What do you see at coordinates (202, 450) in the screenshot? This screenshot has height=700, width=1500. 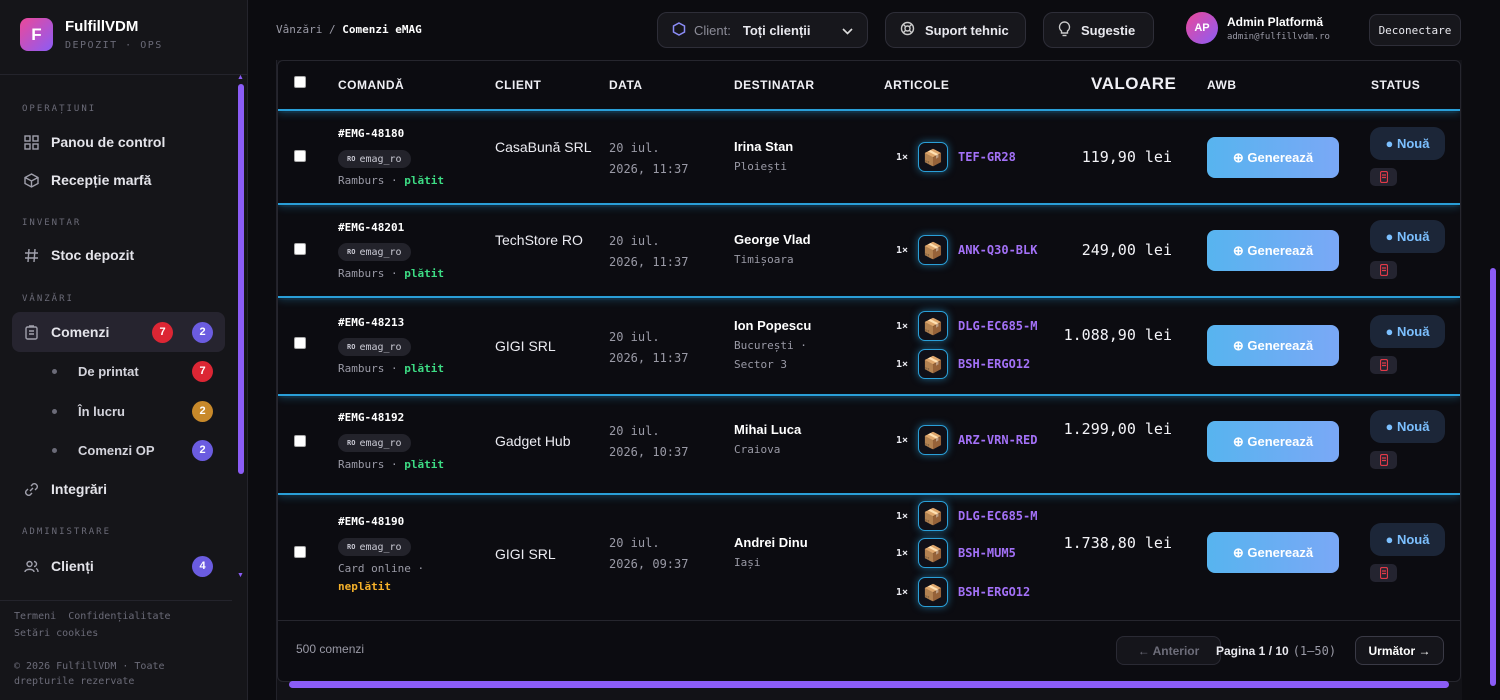 I see `subitem-badge: 2` at bounding box center [202, 450].